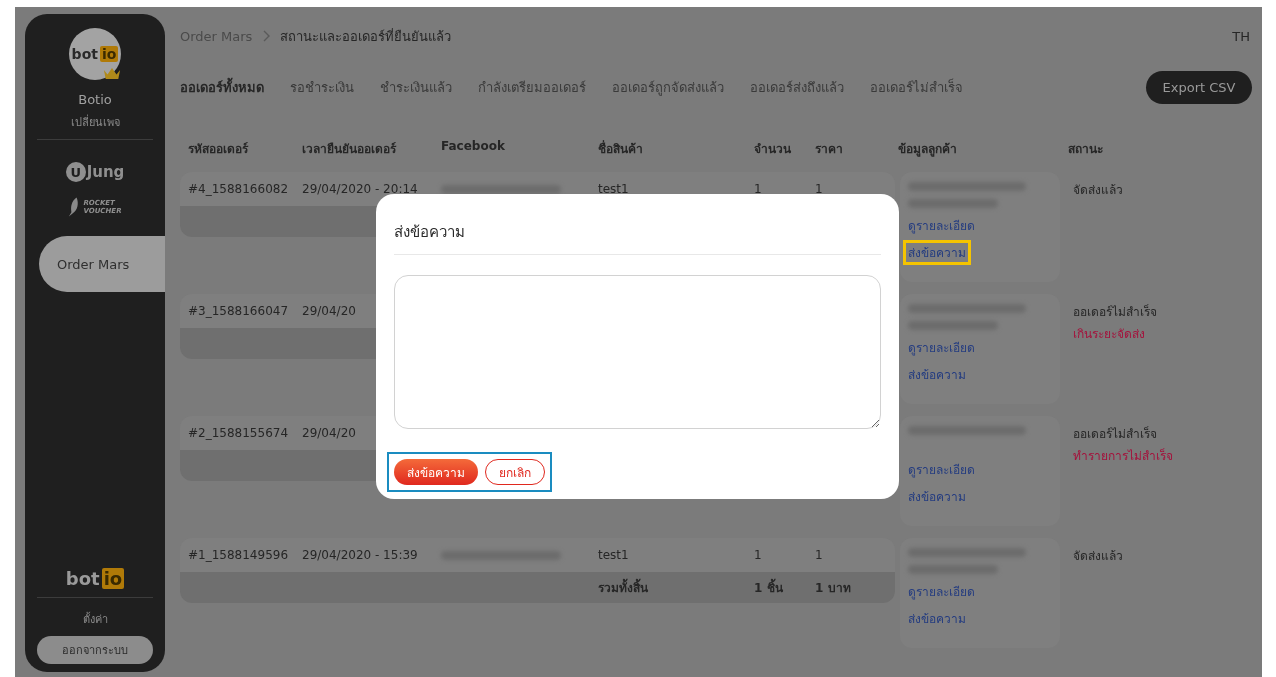 This screenshot has width=1276, height=677. Describe the element at coordinates (102, 264) in the screenshot. I see `sidebar-item: Order Mars` at that location.